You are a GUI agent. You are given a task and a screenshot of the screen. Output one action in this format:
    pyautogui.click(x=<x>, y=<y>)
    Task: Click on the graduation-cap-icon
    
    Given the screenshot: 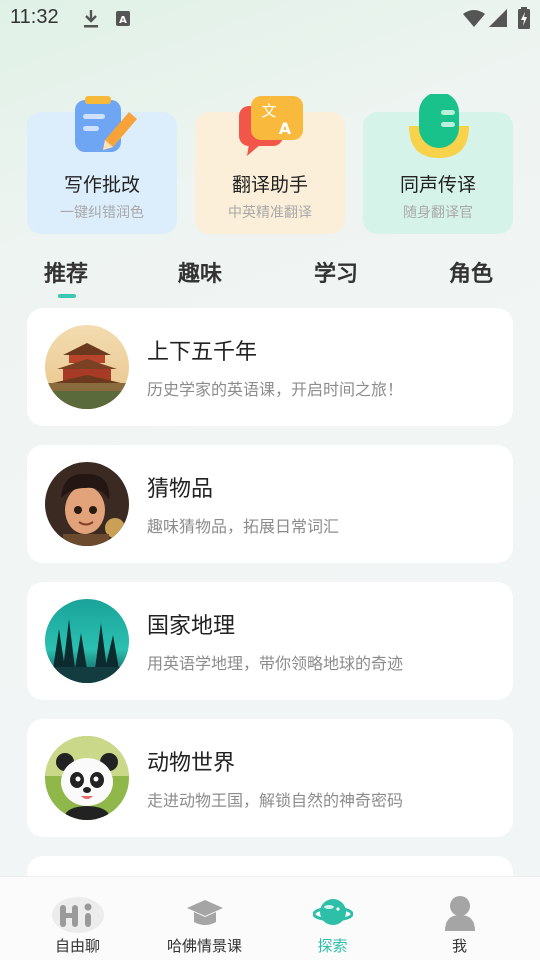 What is the action you would take?
    pyautogui.click(x=204, y=912)
    